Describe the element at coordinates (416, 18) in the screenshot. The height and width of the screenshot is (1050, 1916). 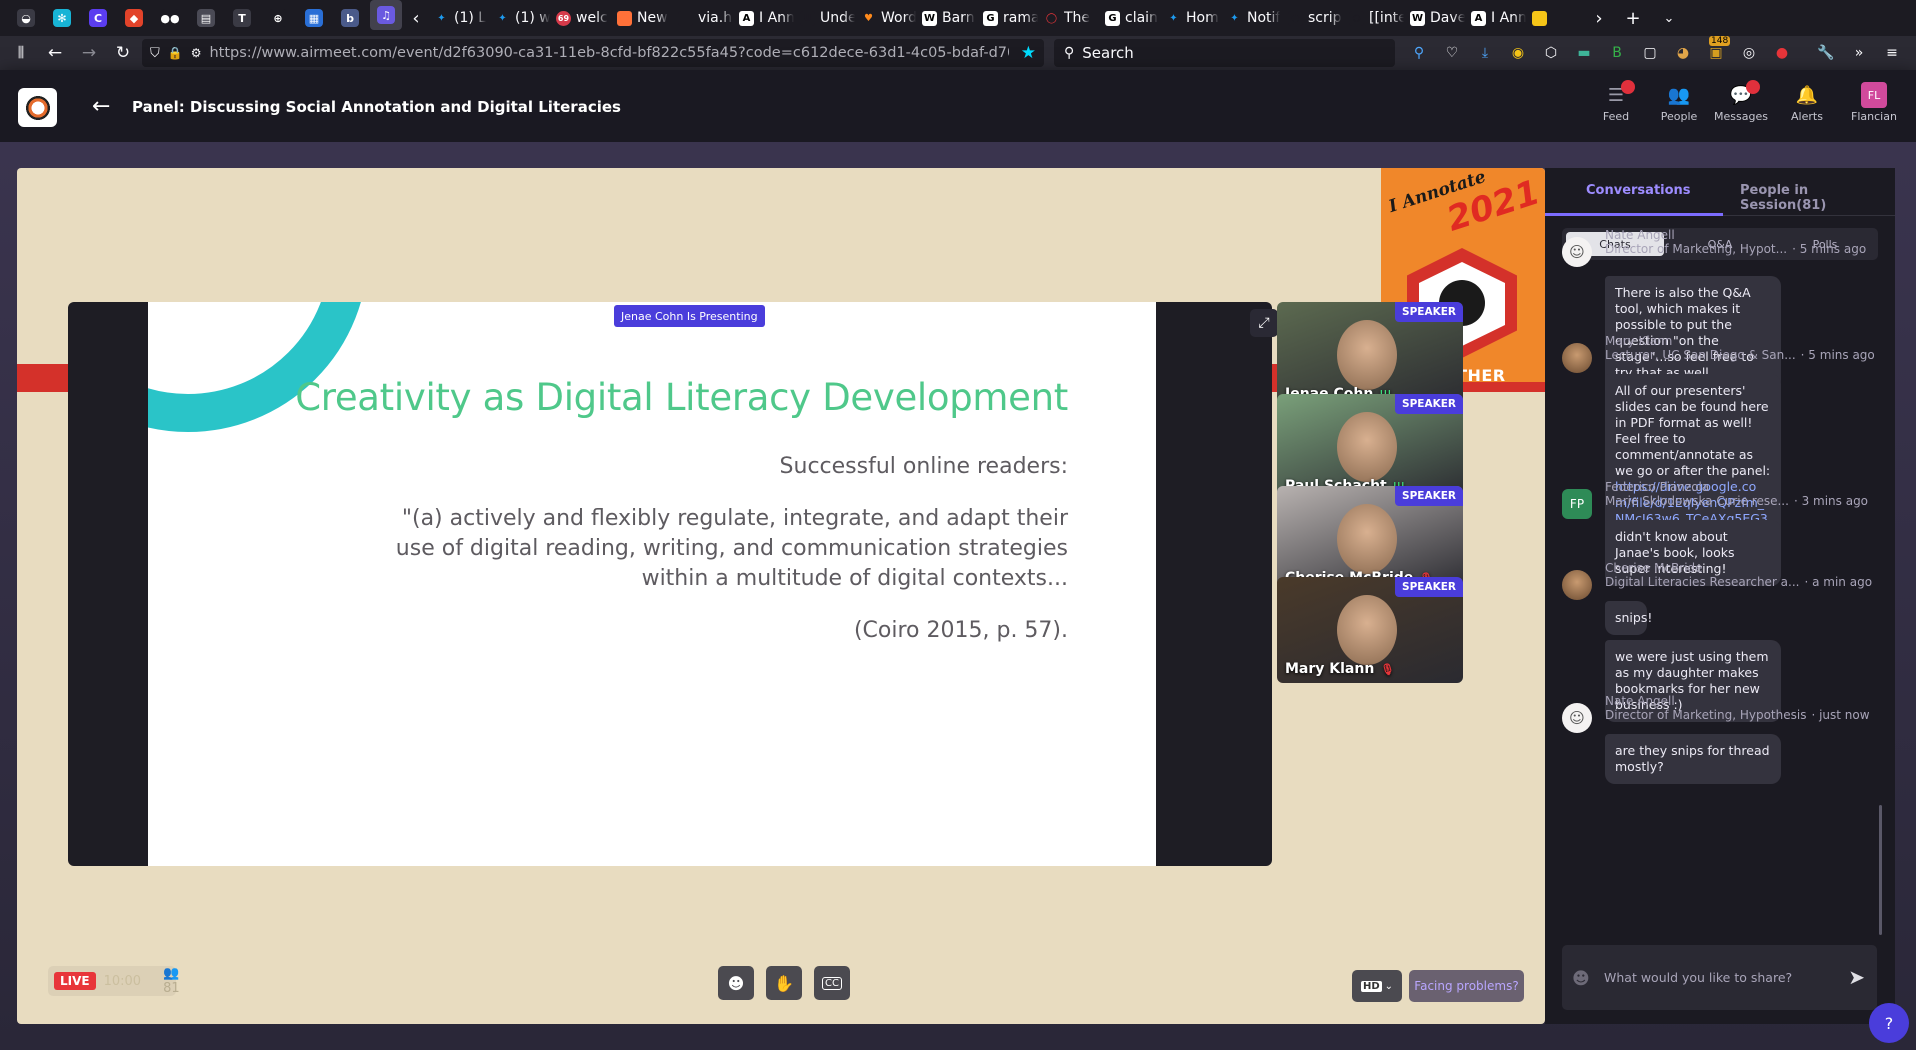
I see `tab-scroll-left-icon: ‹` at that location.